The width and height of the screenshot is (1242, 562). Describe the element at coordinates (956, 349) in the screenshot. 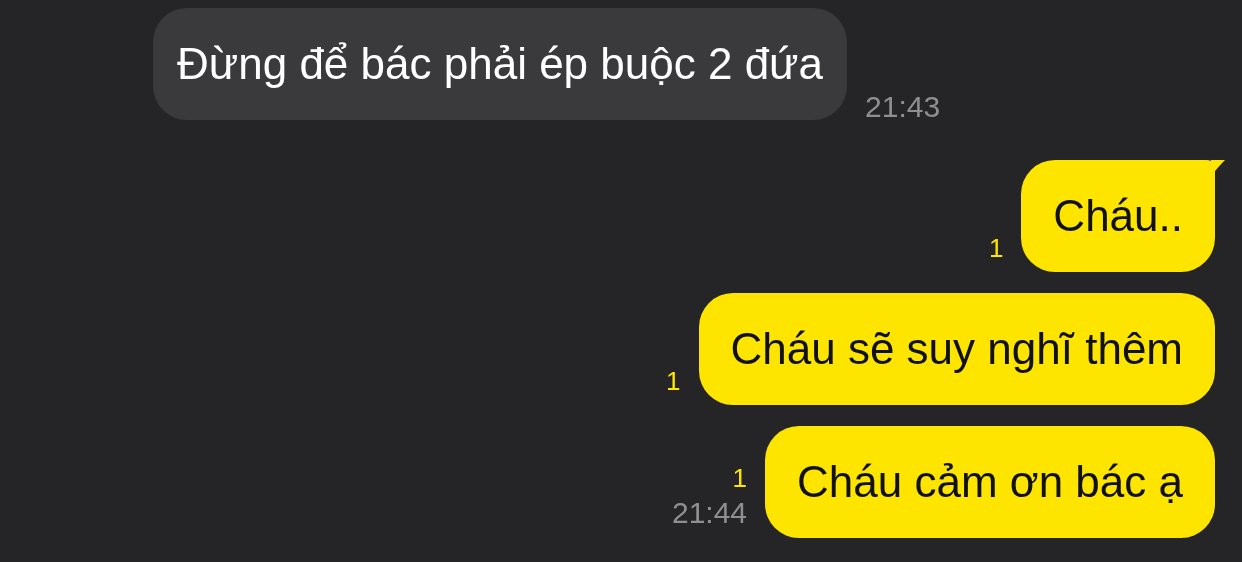

I see `message-bubble: Cháu sẽ suy nghĩ thêm` at that location.